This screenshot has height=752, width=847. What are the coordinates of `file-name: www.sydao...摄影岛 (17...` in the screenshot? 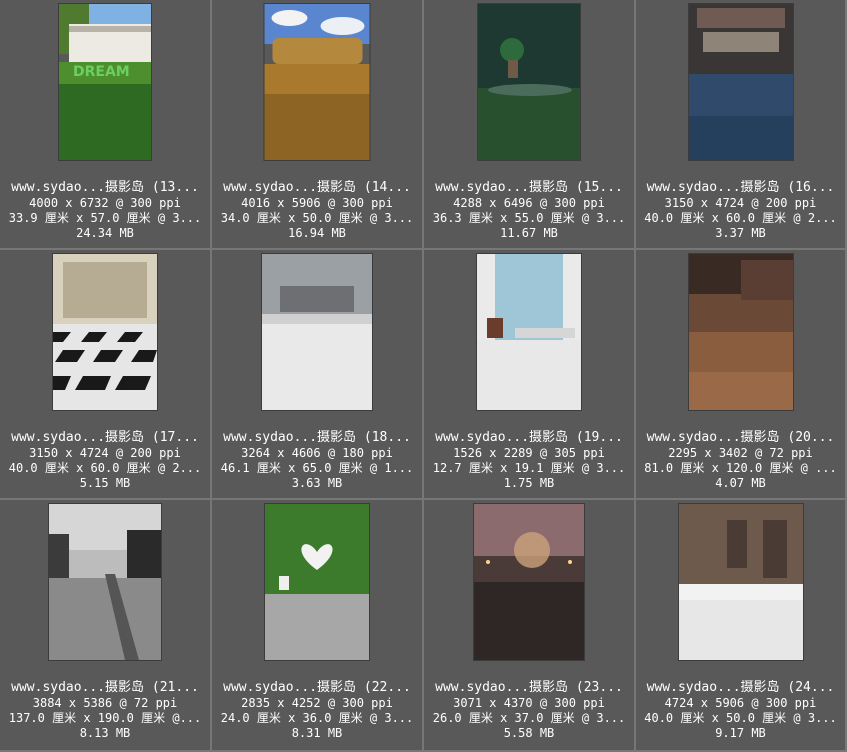 It's located at (105, 437).